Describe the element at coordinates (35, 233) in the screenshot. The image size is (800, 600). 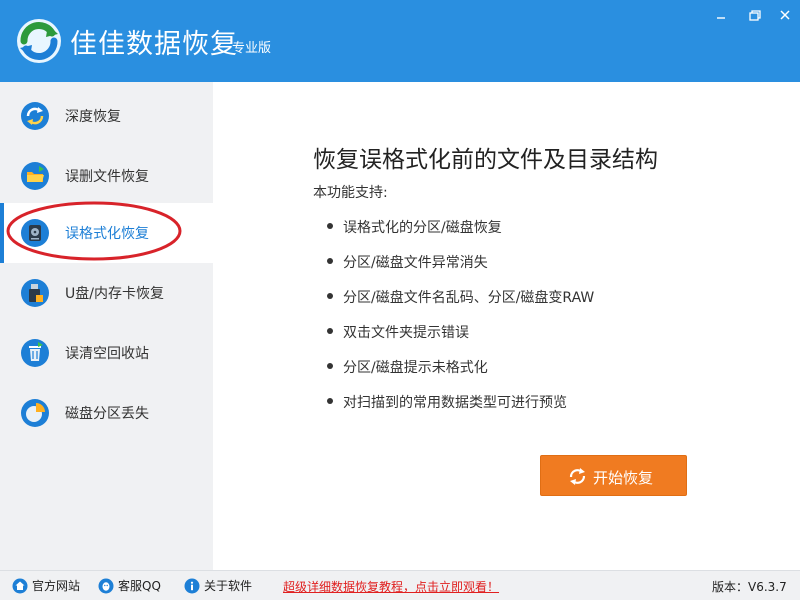
I see `disk-format-icon` at that location.